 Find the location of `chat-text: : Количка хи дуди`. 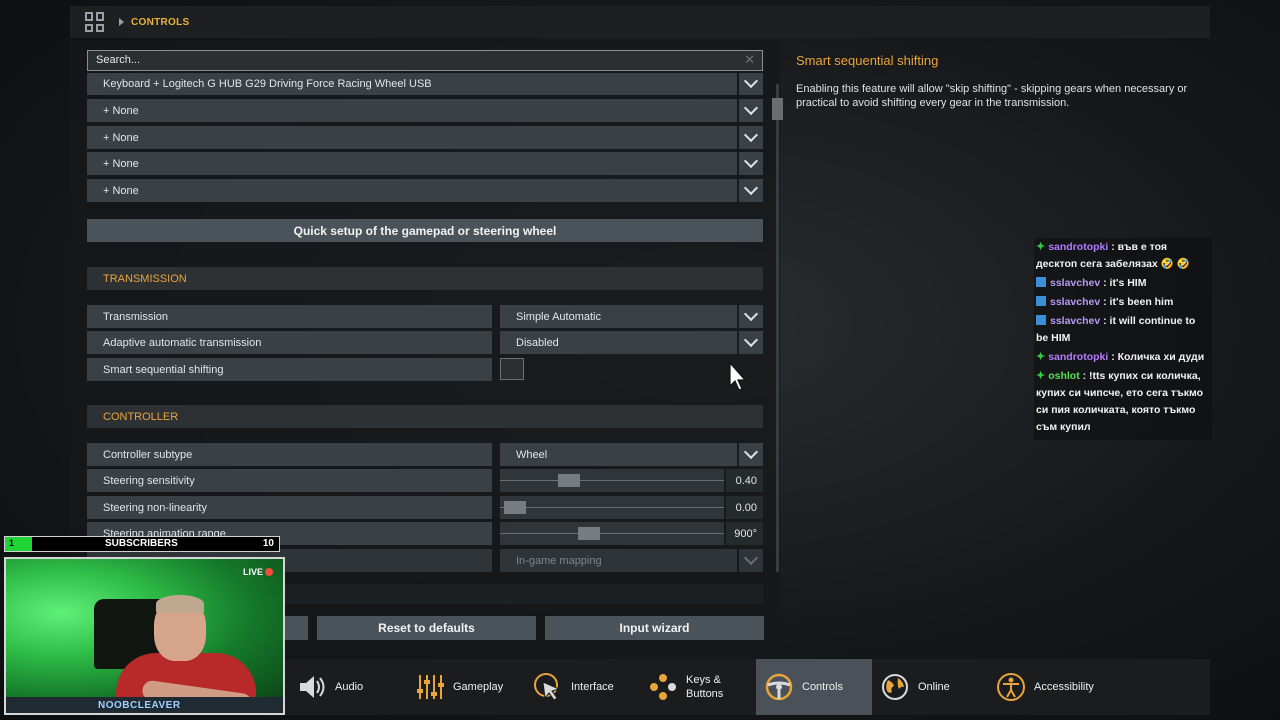

chat-text: : Количка хи дуди is located at coordinates (1158, 357).